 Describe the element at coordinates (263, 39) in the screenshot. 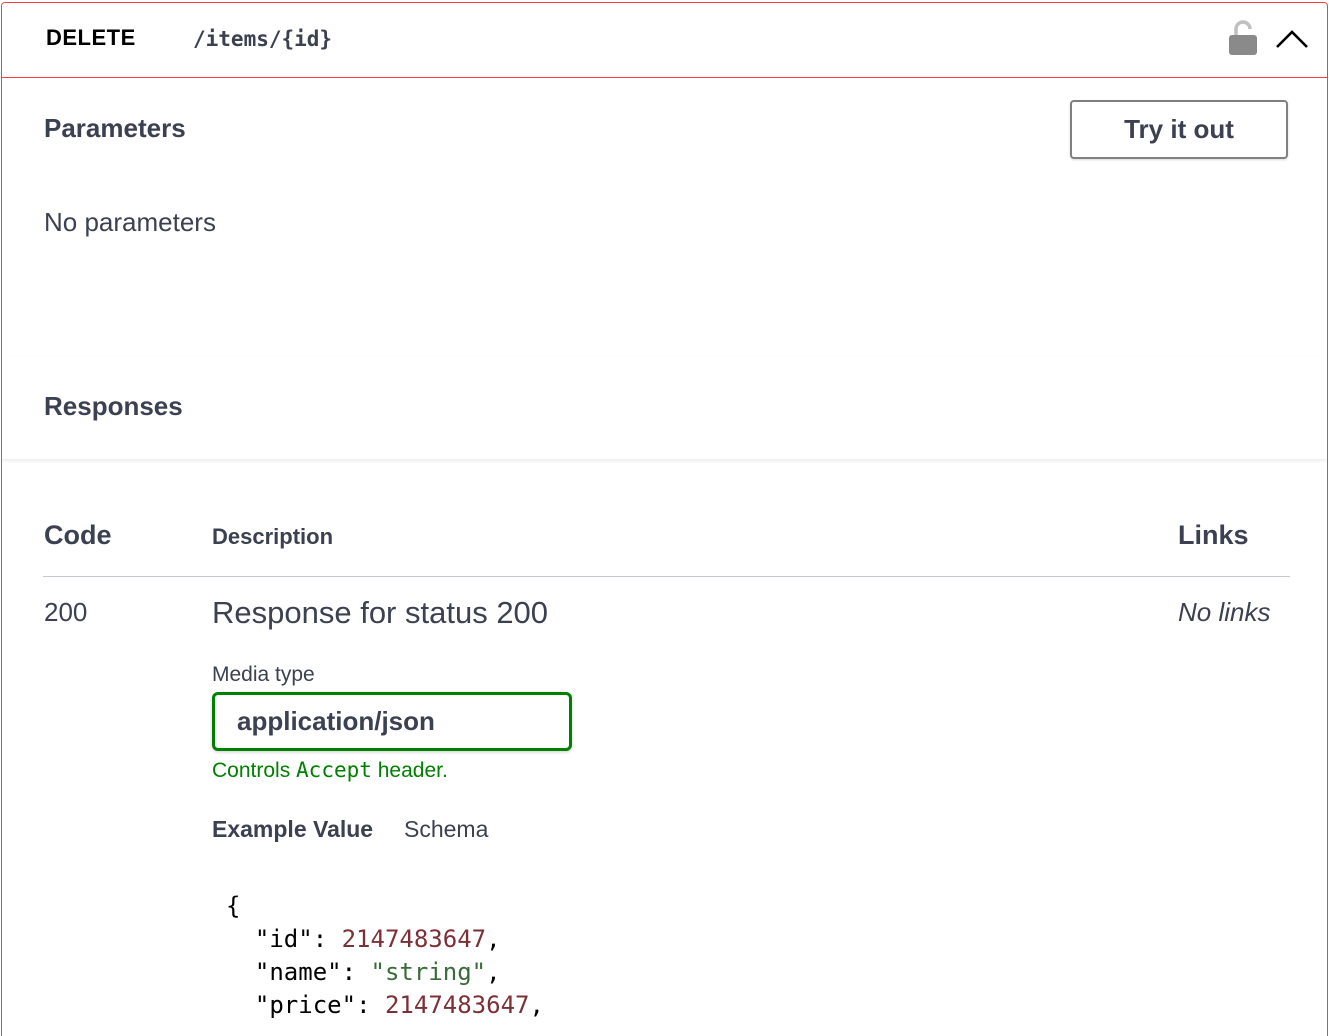

I see `endpoint-path: /items/{id}` at that location.